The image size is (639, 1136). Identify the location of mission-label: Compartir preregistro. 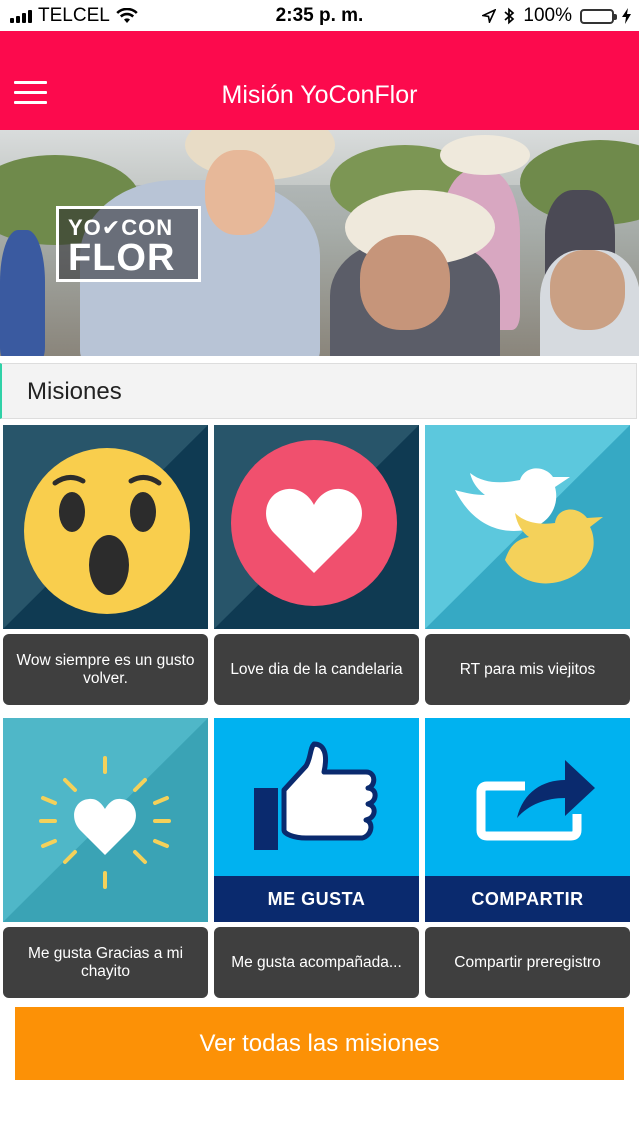
(527, 962).